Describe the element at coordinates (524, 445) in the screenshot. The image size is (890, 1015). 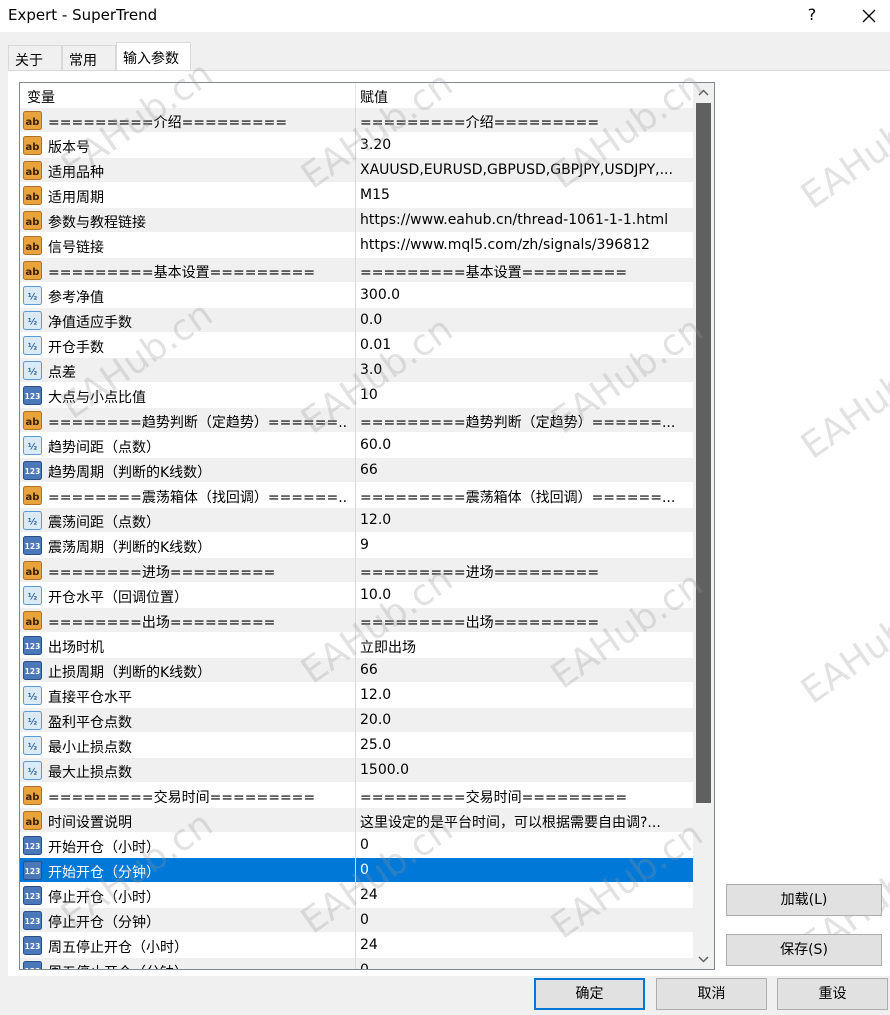
I see `parameter-value: 60.0` at that location.